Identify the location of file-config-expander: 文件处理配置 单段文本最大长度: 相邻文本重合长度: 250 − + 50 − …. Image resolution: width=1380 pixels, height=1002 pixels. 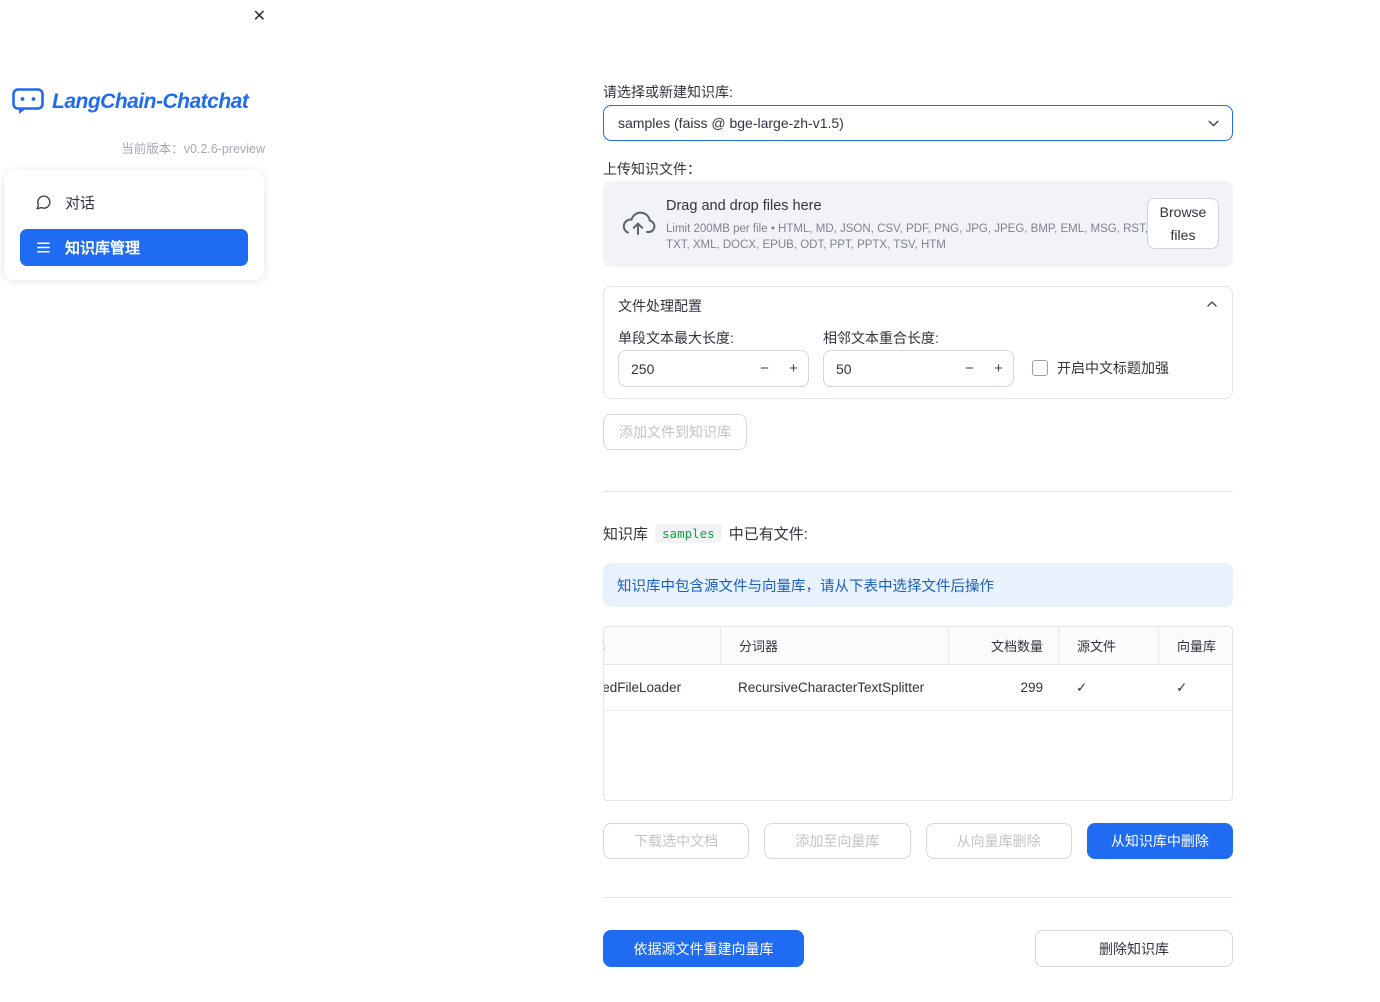
(918, 342).